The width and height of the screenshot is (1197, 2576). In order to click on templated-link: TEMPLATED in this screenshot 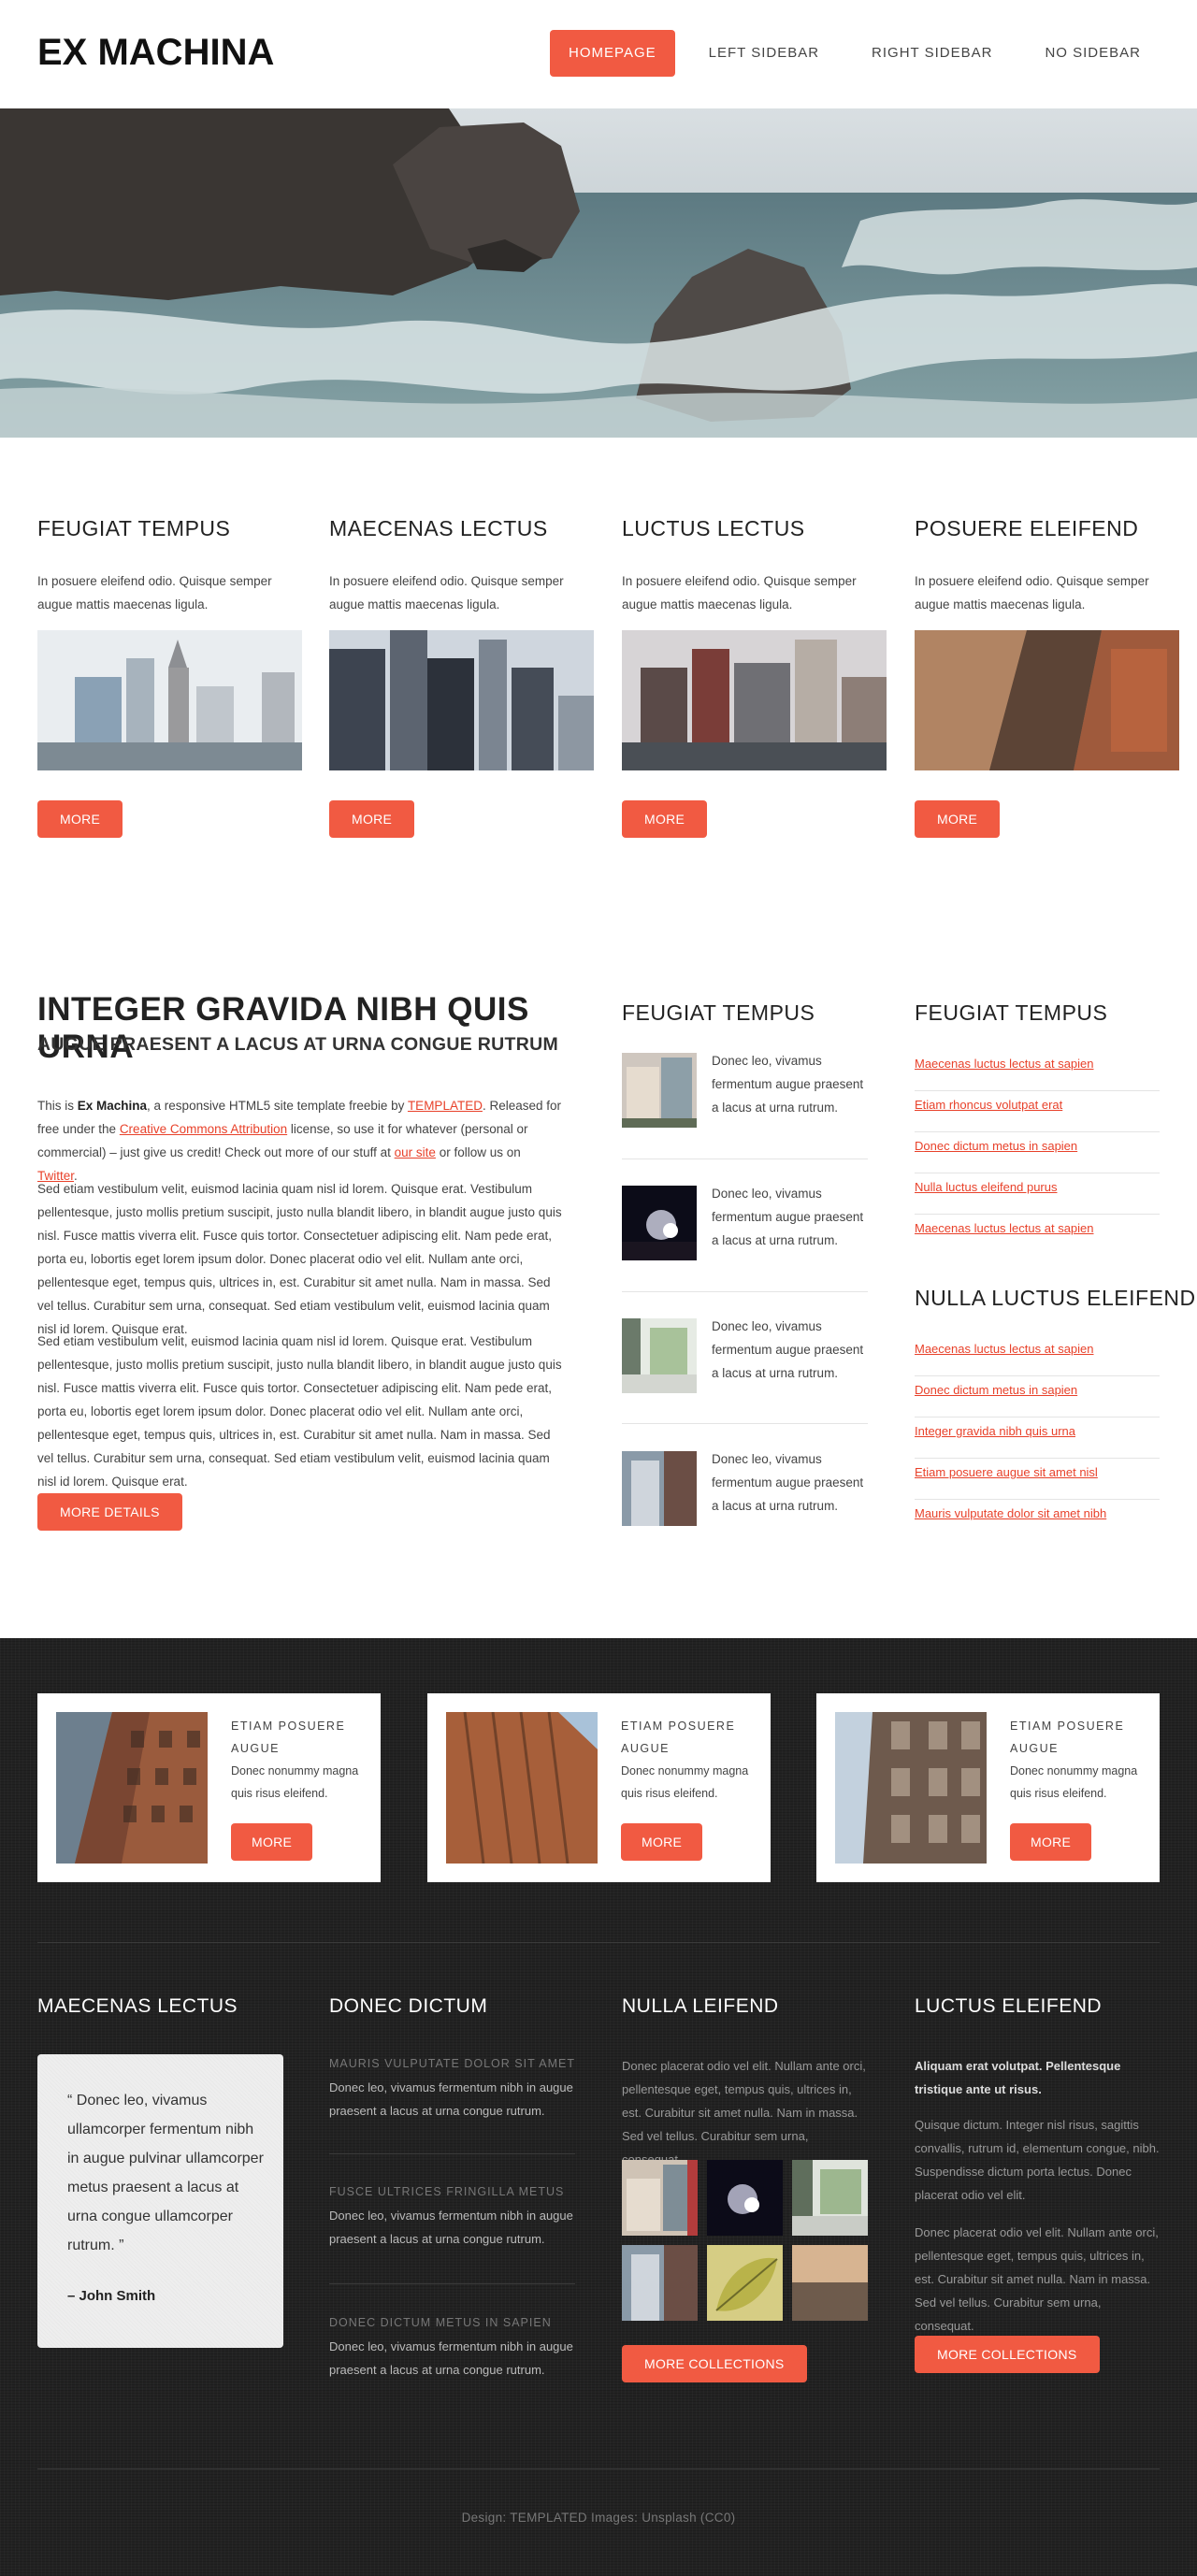, I will do `click(445, 1106)`.